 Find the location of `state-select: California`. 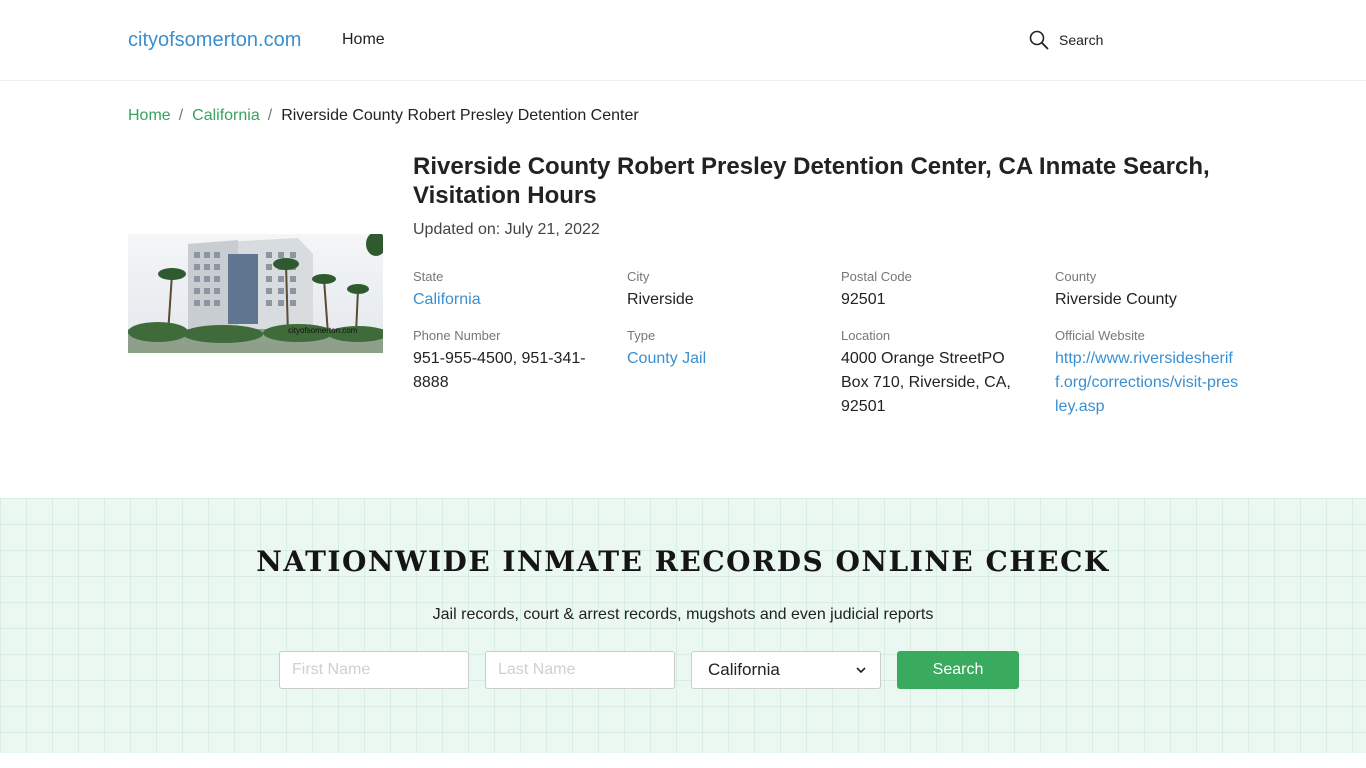

state-select: California is located at coordinates (786, 670).